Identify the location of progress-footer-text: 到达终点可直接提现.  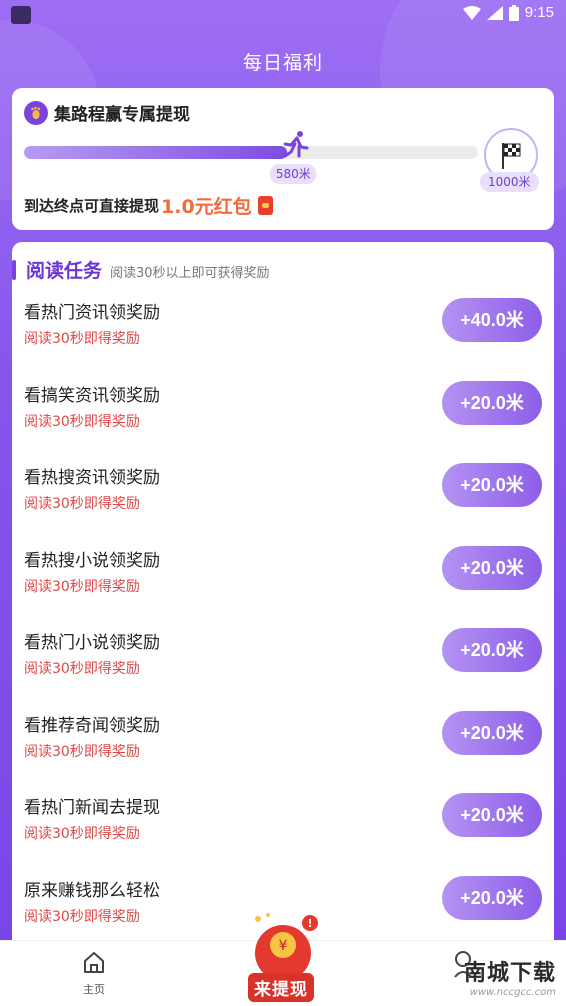
(92, 206).